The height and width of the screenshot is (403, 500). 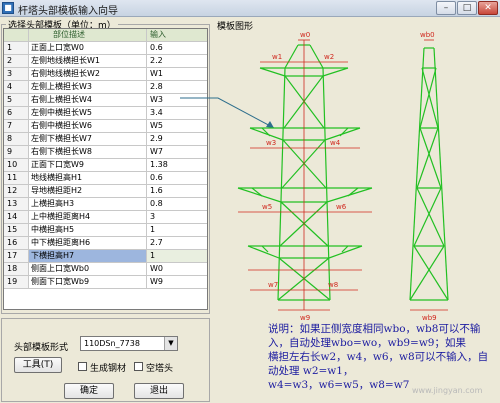 What do you see at coordinates (277, 57) in the screenshot?
I see `label-w1: w1` at bounding box center [277, 57].